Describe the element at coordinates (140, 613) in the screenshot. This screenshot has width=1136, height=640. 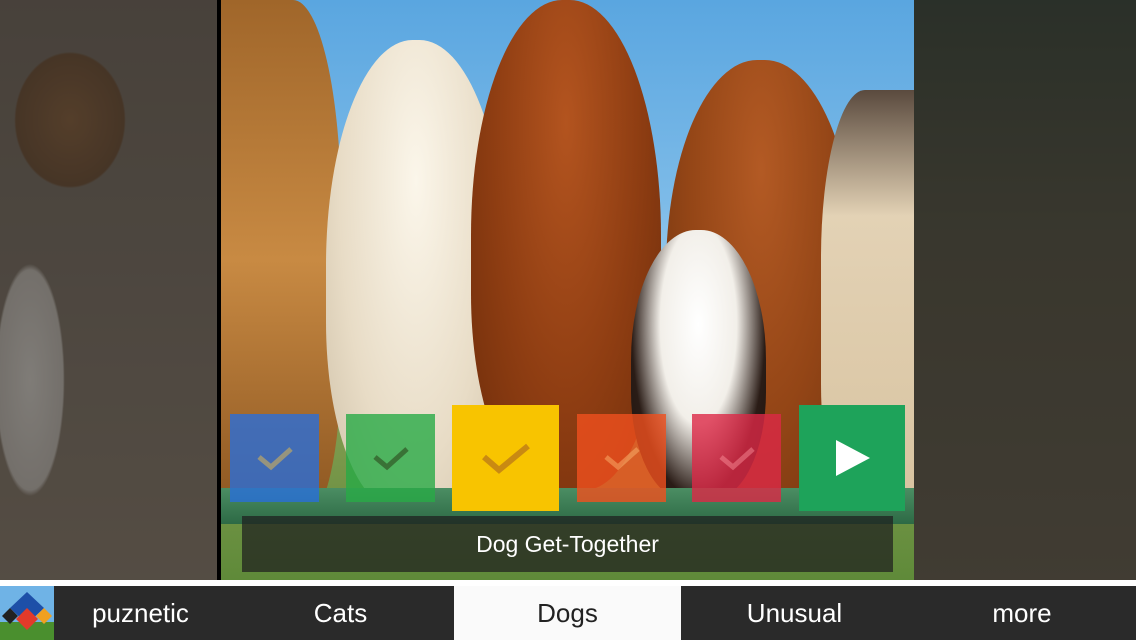
I see `tab-puznetic: puznetic` at that location.